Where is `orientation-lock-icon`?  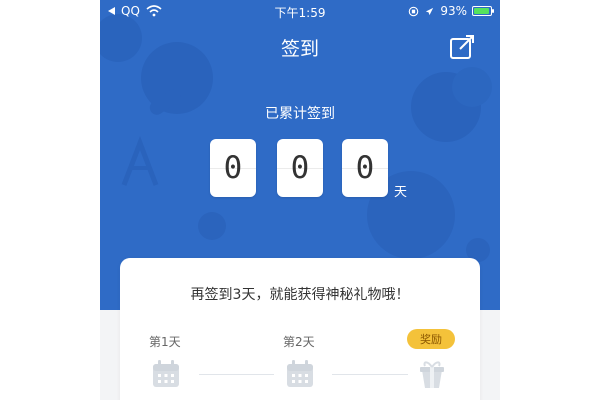
orientation-lock-icon is located at coordinates (414, 11).